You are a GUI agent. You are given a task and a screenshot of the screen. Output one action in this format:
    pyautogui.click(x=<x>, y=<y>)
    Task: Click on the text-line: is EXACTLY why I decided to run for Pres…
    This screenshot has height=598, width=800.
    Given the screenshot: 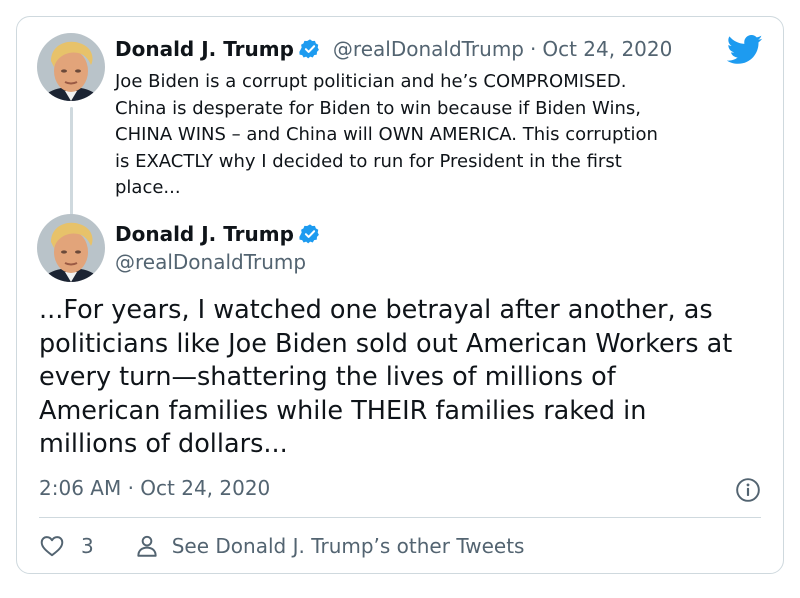 What is the action you would take?
    pyautogui.click(x=368, y=161)
    